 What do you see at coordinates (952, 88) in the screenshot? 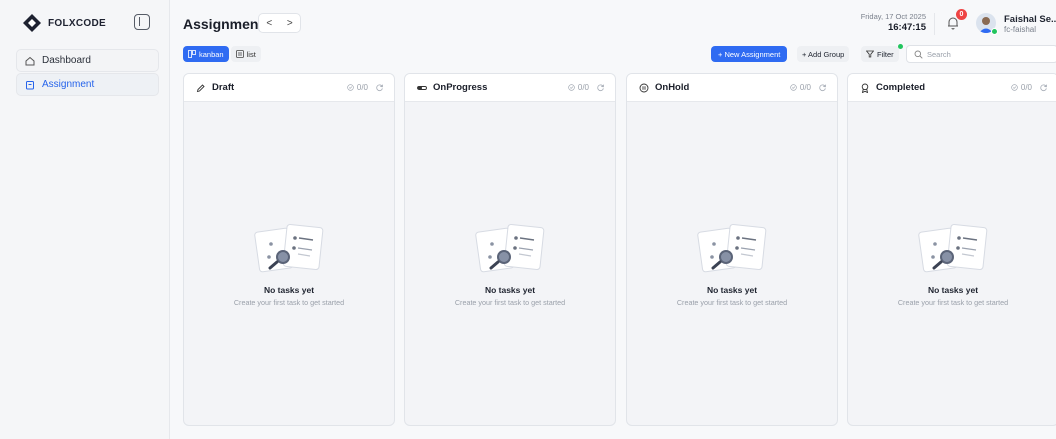
I see `column-header: Completed 0/0` at bounding box center [952, 88].